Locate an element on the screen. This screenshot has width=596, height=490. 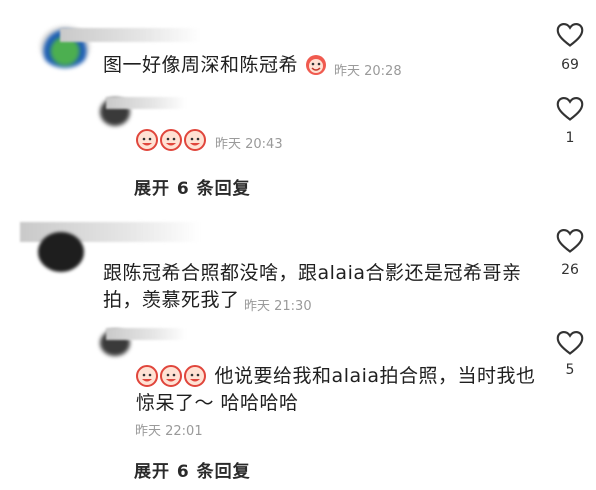
reply-time: 昨天 22:01 is located at coordinates (169, 431).